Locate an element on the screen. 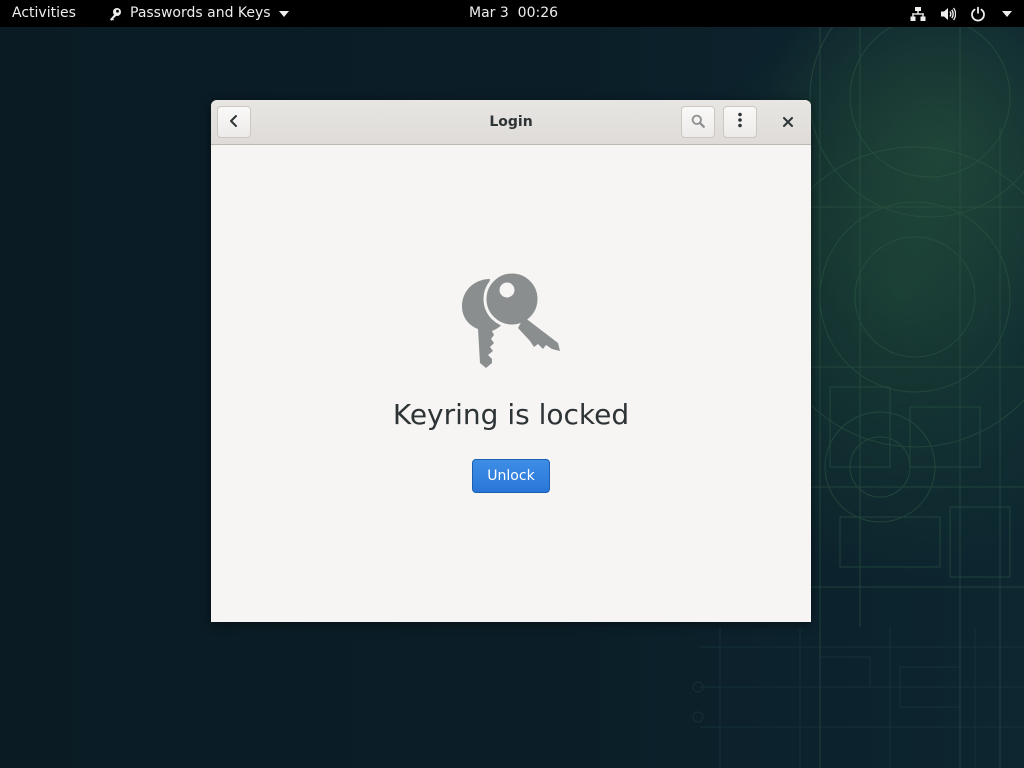 Image resolution: width=1024 pixels, height=768 pixels. app-menu: Passwords and Keys is located at coordinates (198, 13).